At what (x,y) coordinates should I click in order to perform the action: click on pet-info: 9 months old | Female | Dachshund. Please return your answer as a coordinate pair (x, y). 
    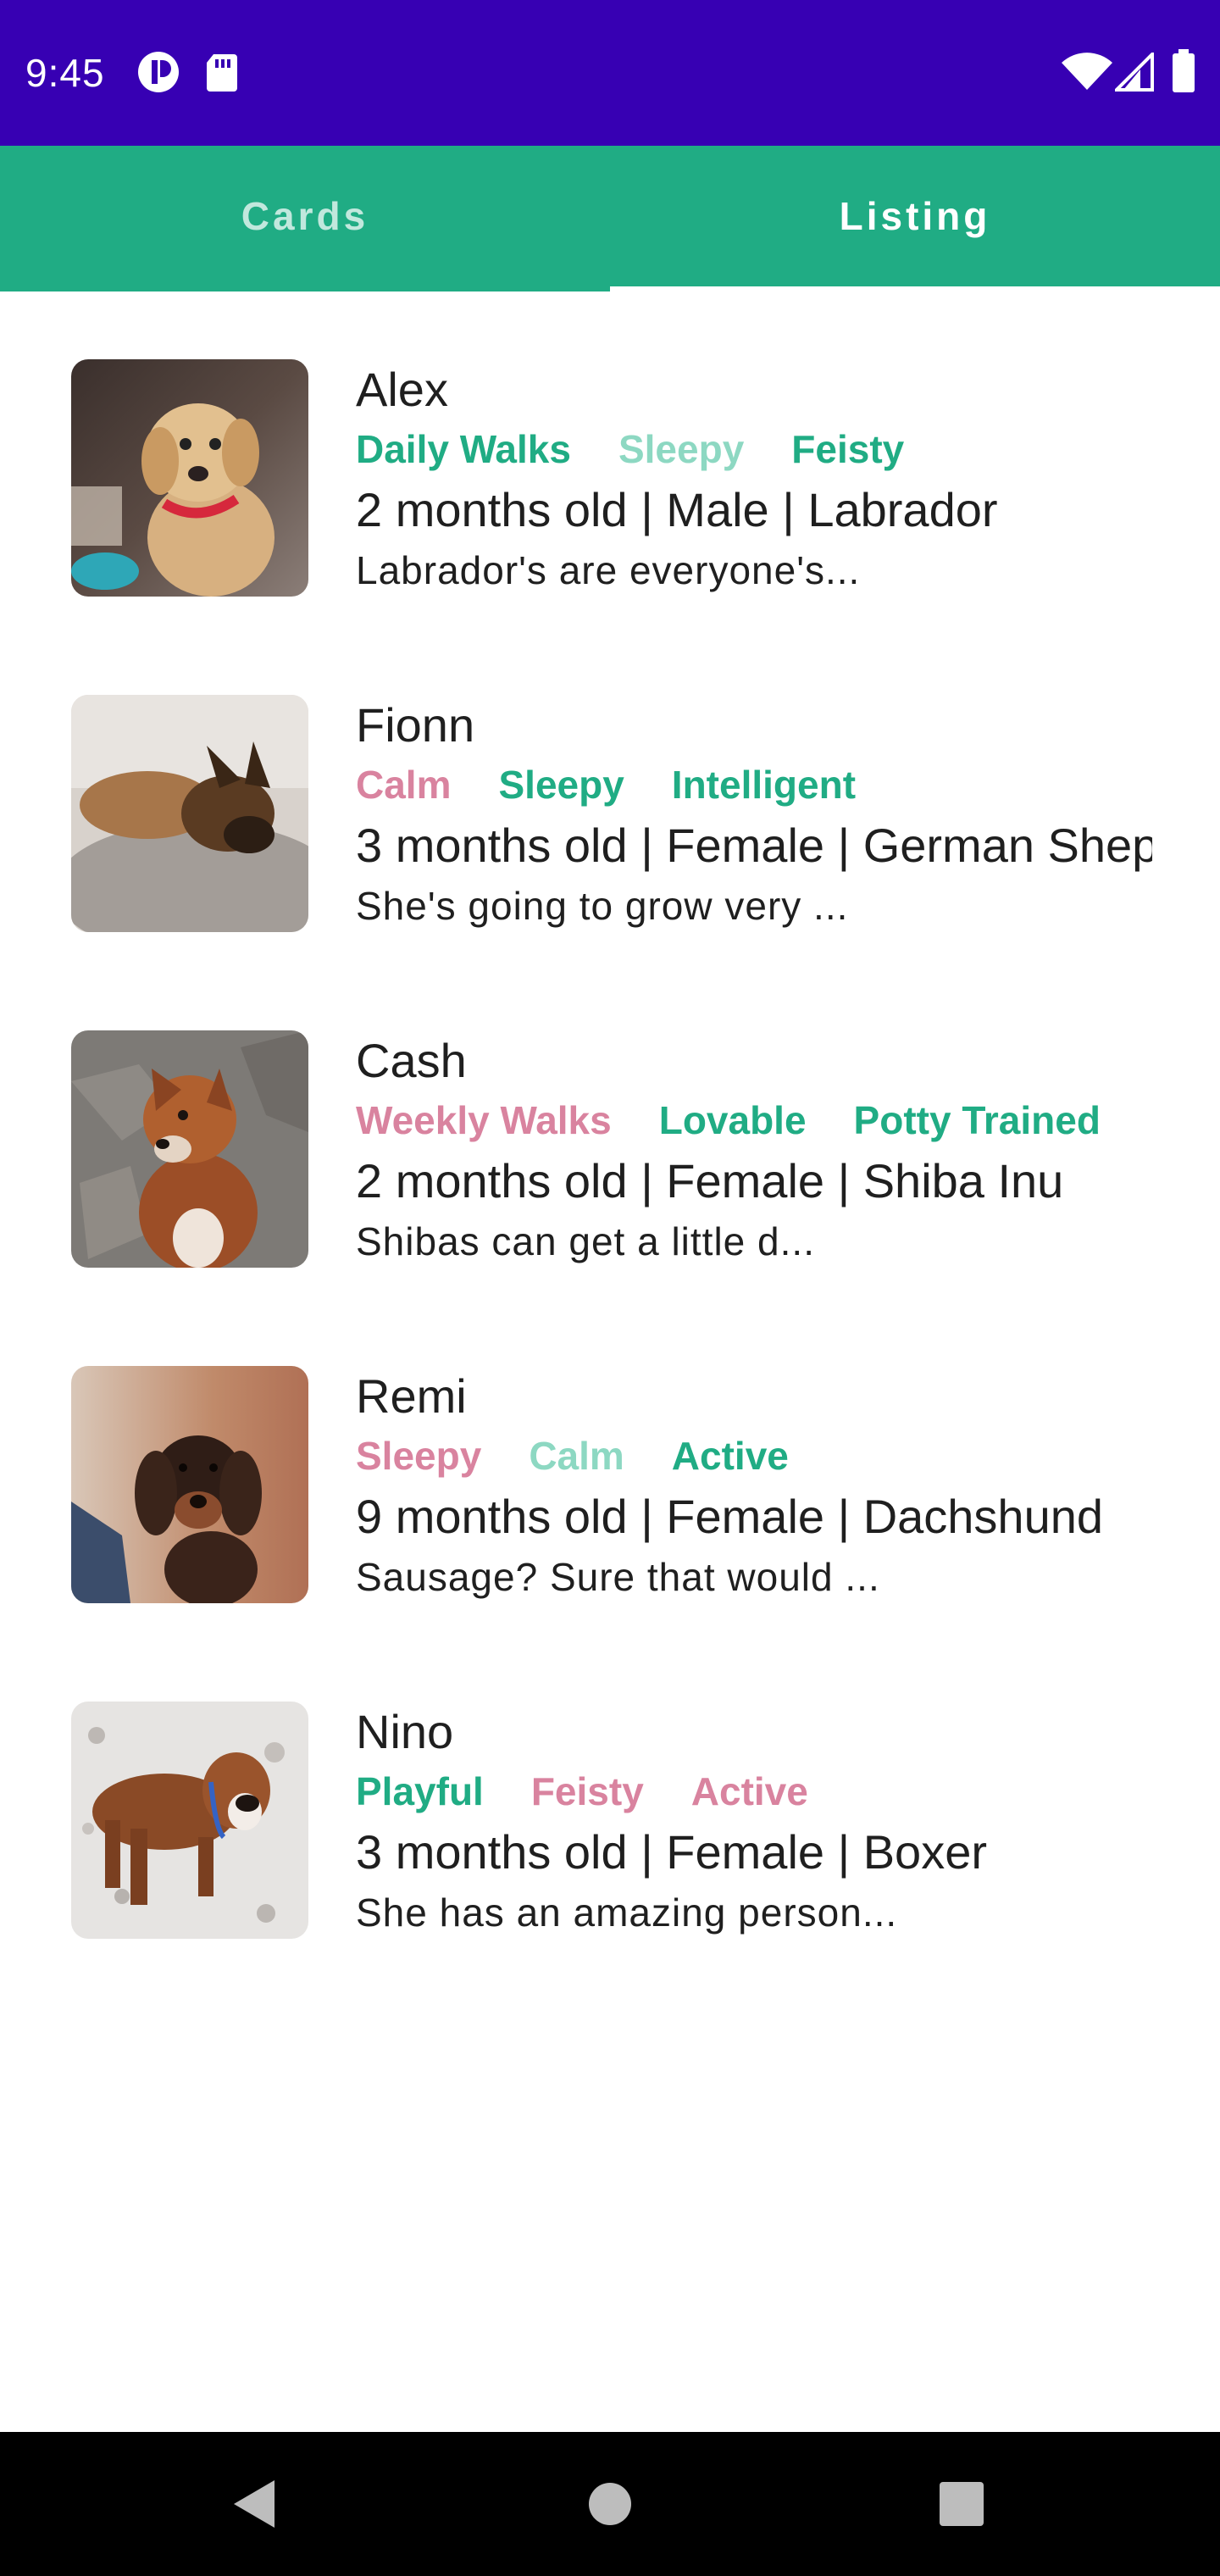
    Looking at the image, I should click on (729, 1516).